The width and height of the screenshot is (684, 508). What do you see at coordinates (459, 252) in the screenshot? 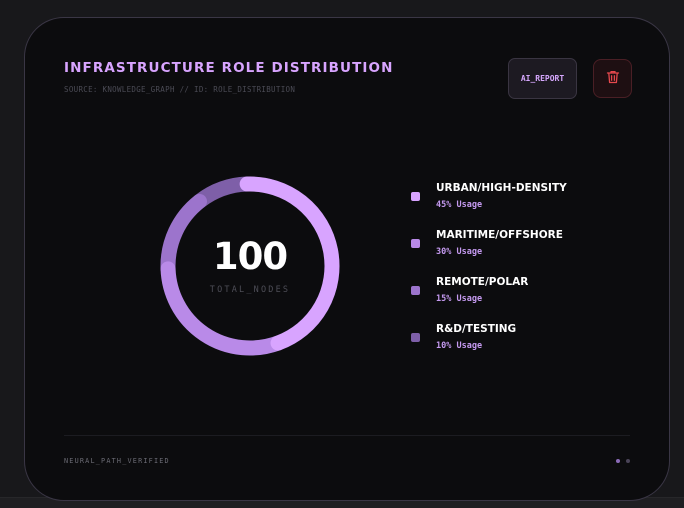
I see `legend-usage: 30% Usage` at bounding box center [459, 252].